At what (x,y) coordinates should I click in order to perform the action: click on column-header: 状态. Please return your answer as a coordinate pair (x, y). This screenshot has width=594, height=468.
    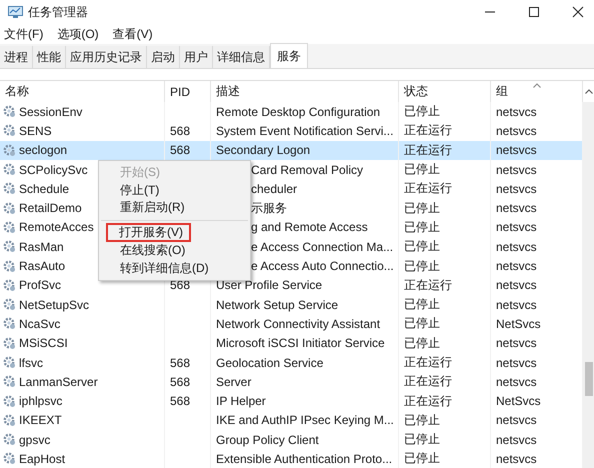
    Looking at the image, I should click on (445, 91).